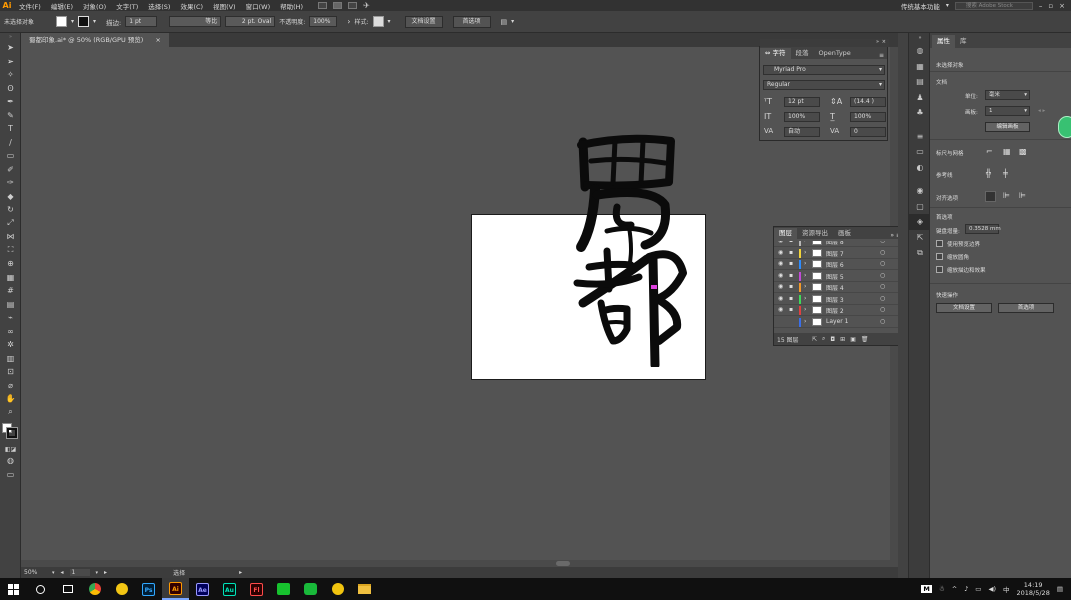 The image size is (1071, 600). I want to click on close-icon: ×, so click(1062, 6).